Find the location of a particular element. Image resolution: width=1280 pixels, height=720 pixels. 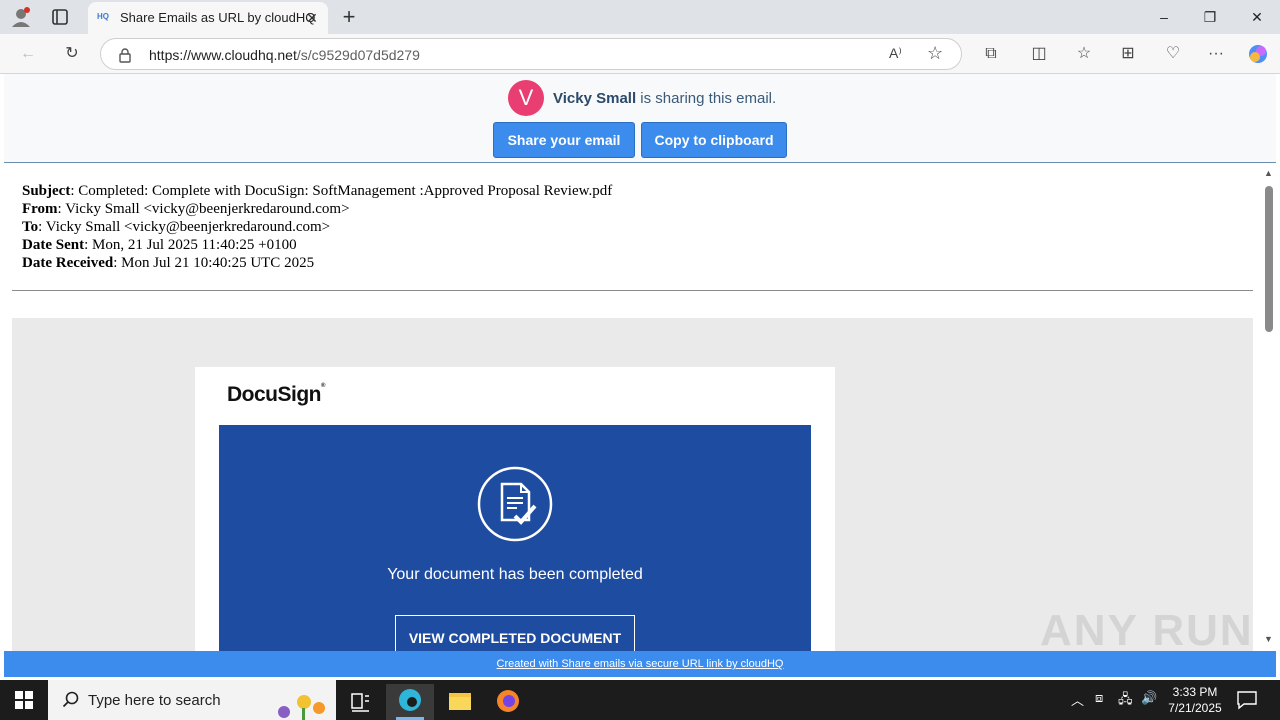

url-text: https://www.cloudhq.net/s/c9529d07d5d279 is located at coordinates (284, 55).